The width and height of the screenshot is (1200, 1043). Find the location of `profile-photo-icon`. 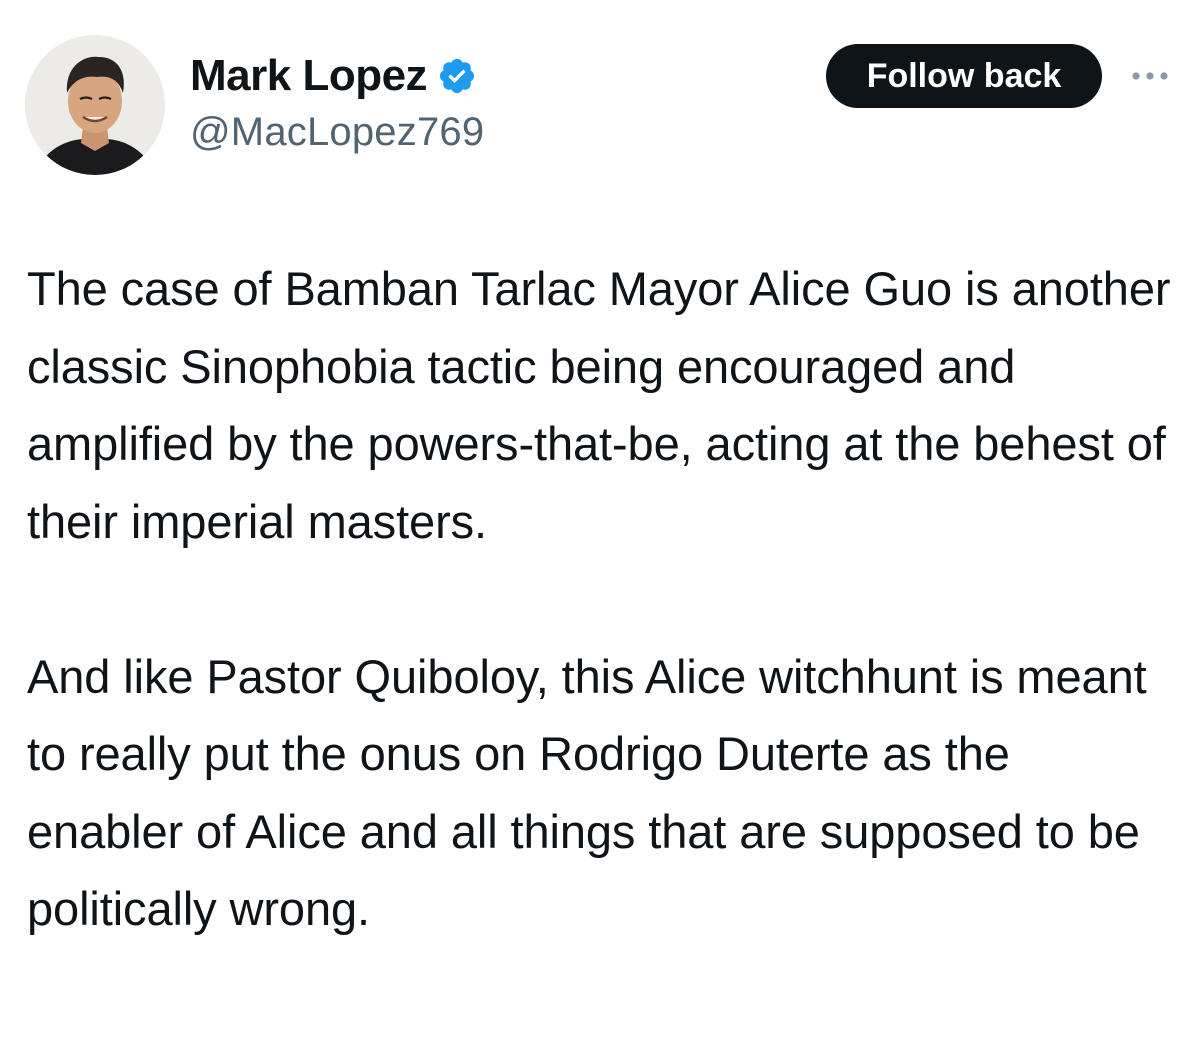

profile-photo-icon is located at coordinates (95, 105).